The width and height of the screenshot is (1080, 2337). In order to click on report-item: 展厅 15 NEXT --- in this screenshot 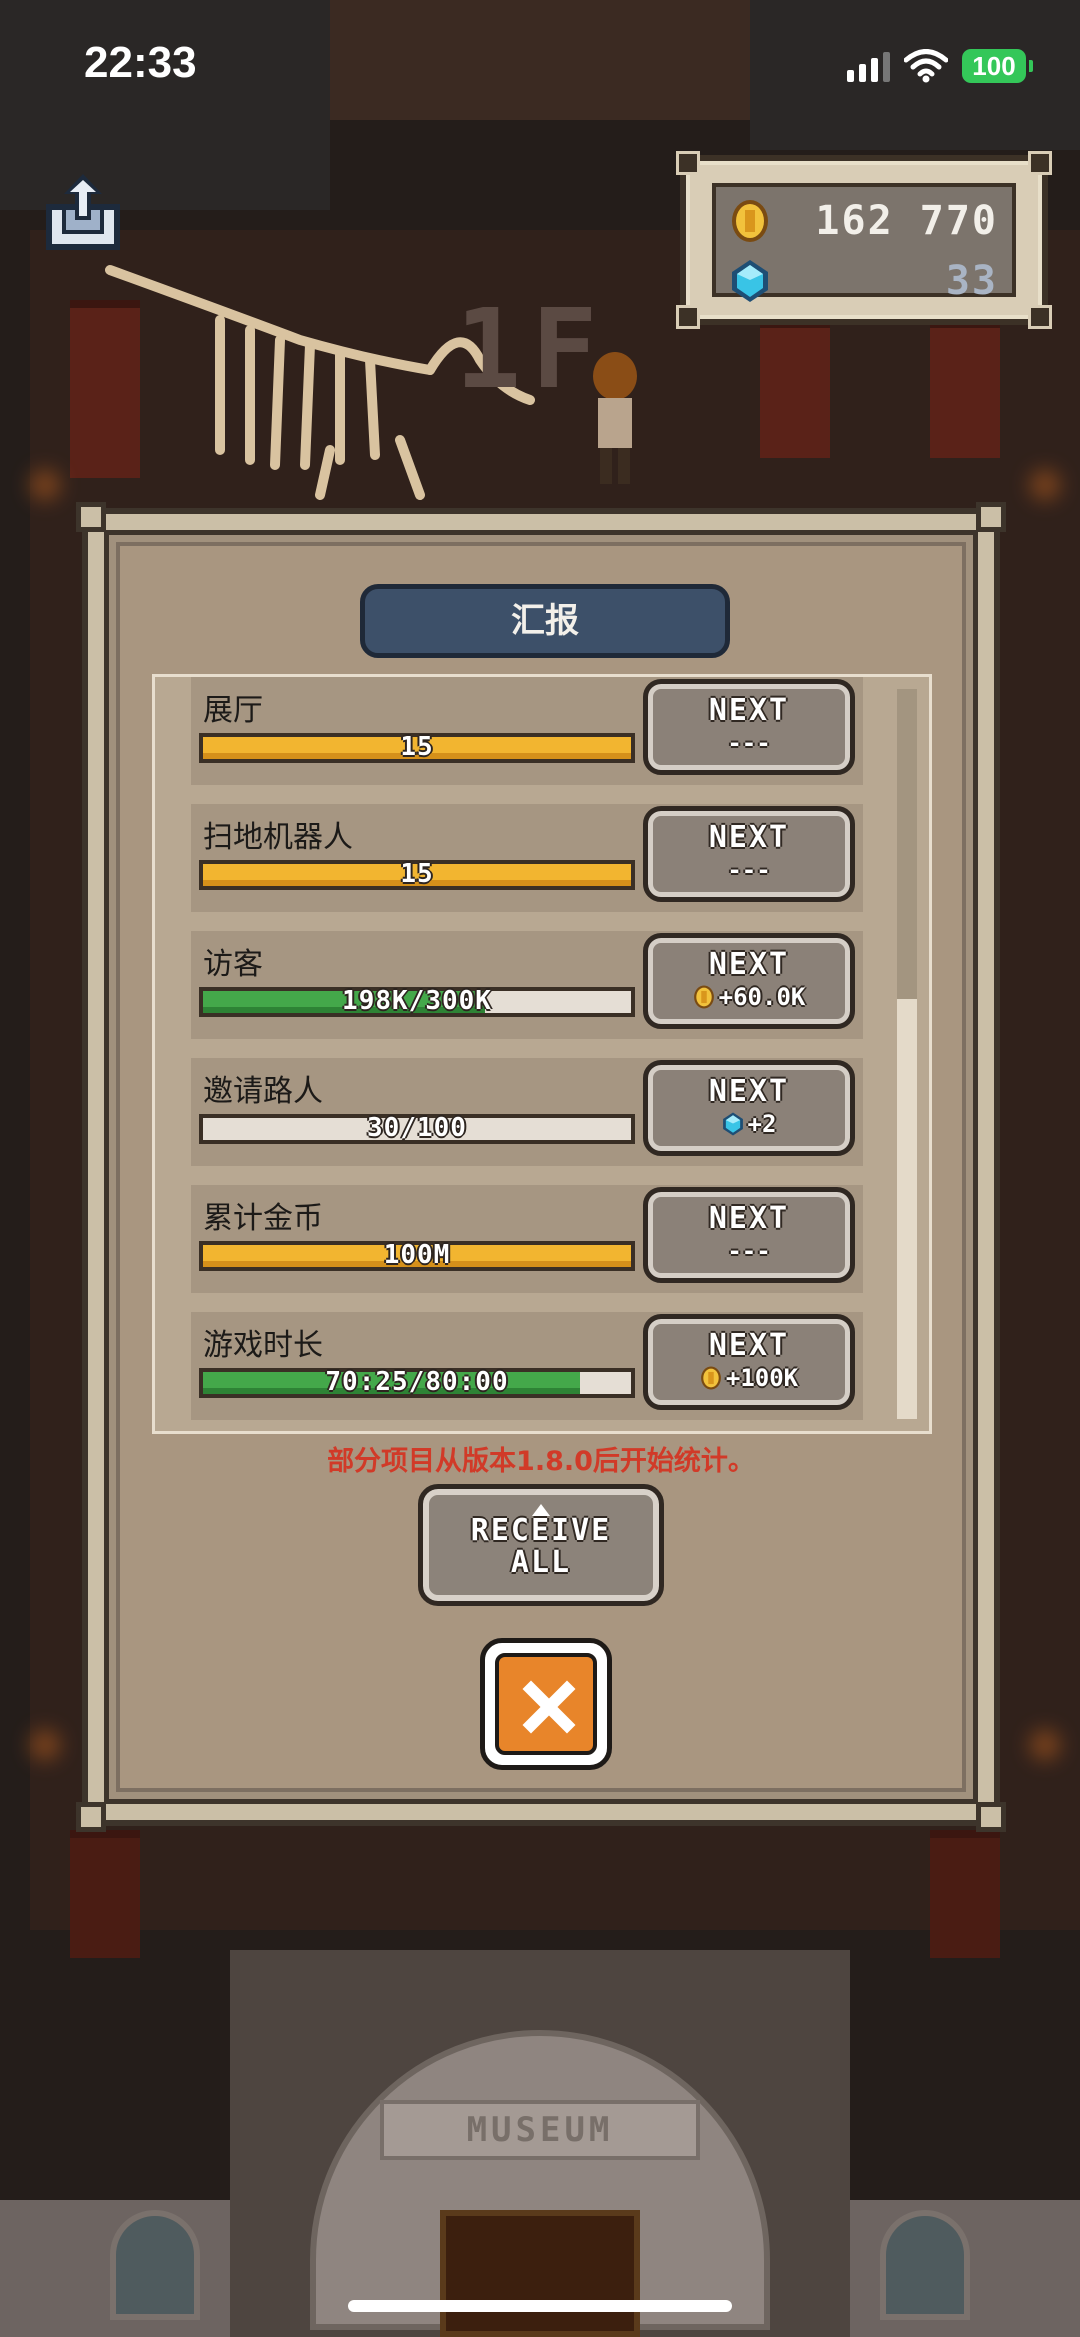, I will do `click(527, 731)`.